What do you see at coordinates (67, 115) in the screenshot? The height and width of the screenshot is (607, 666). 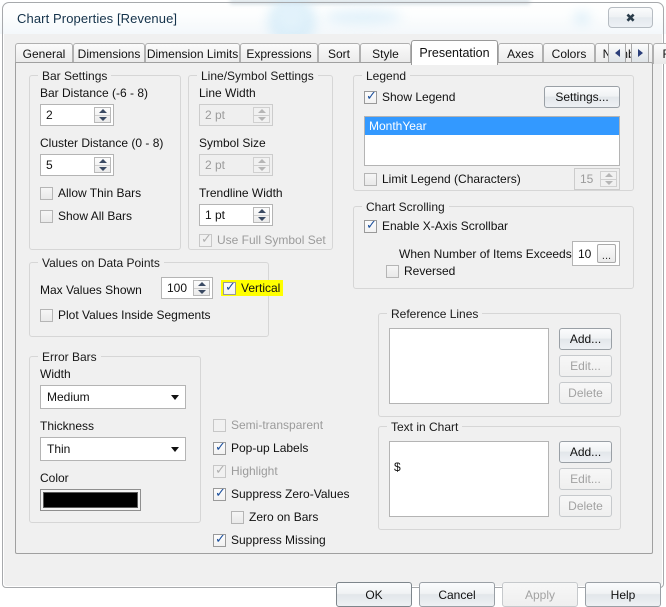 I see `bar-distance-value: 2` at bounding box center [67, 115].